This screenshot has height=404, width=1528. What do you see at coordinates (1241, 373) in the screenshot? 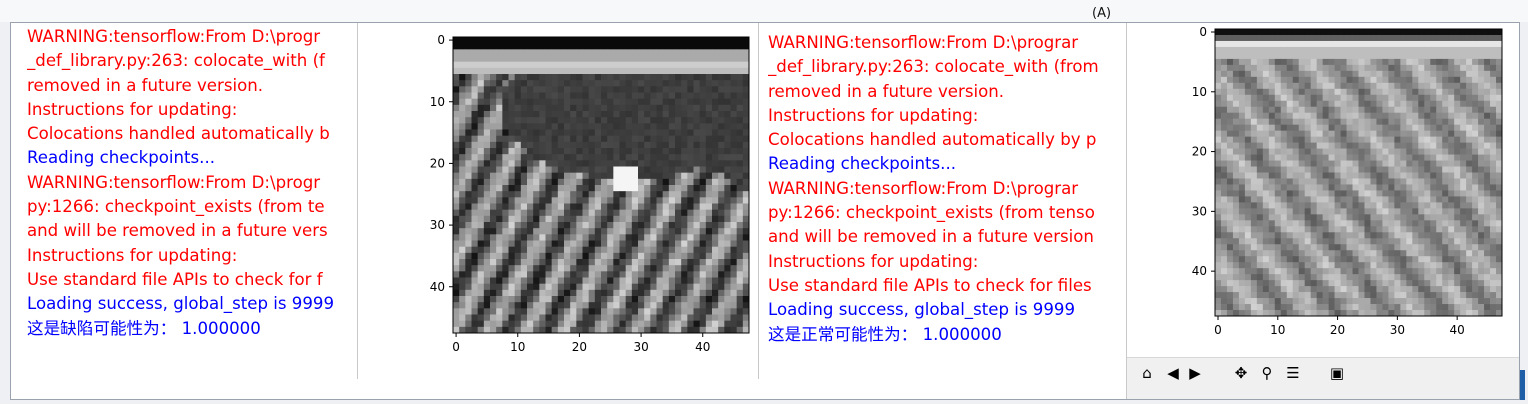
I see `pan-icon: ✥` at bounding box center [1241, 373].